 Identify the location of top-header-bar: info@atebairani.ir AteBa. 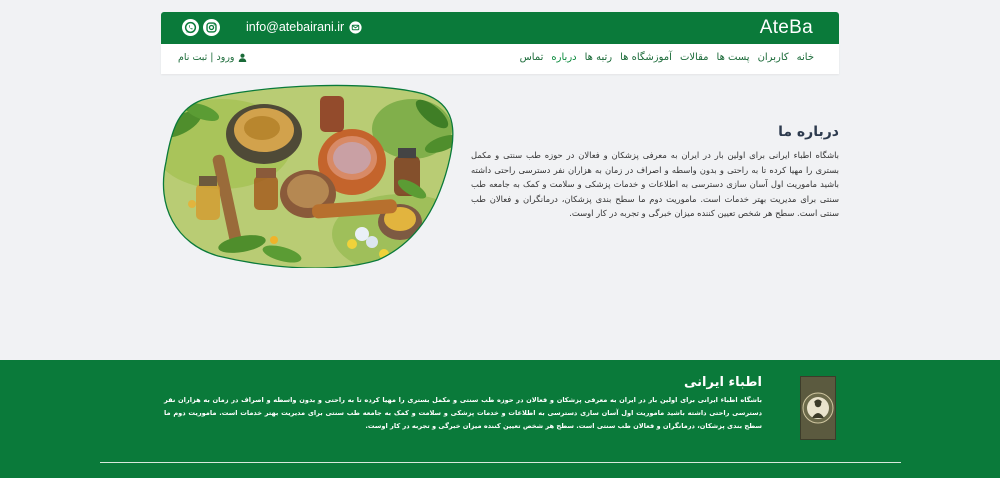
(500, 28).